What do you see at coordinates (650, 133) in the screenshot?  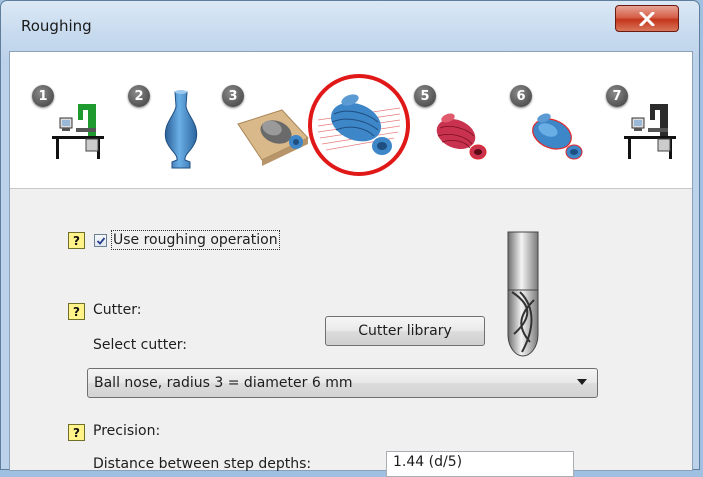 I see `machine-output-icon` at bounding box center [650, 133].